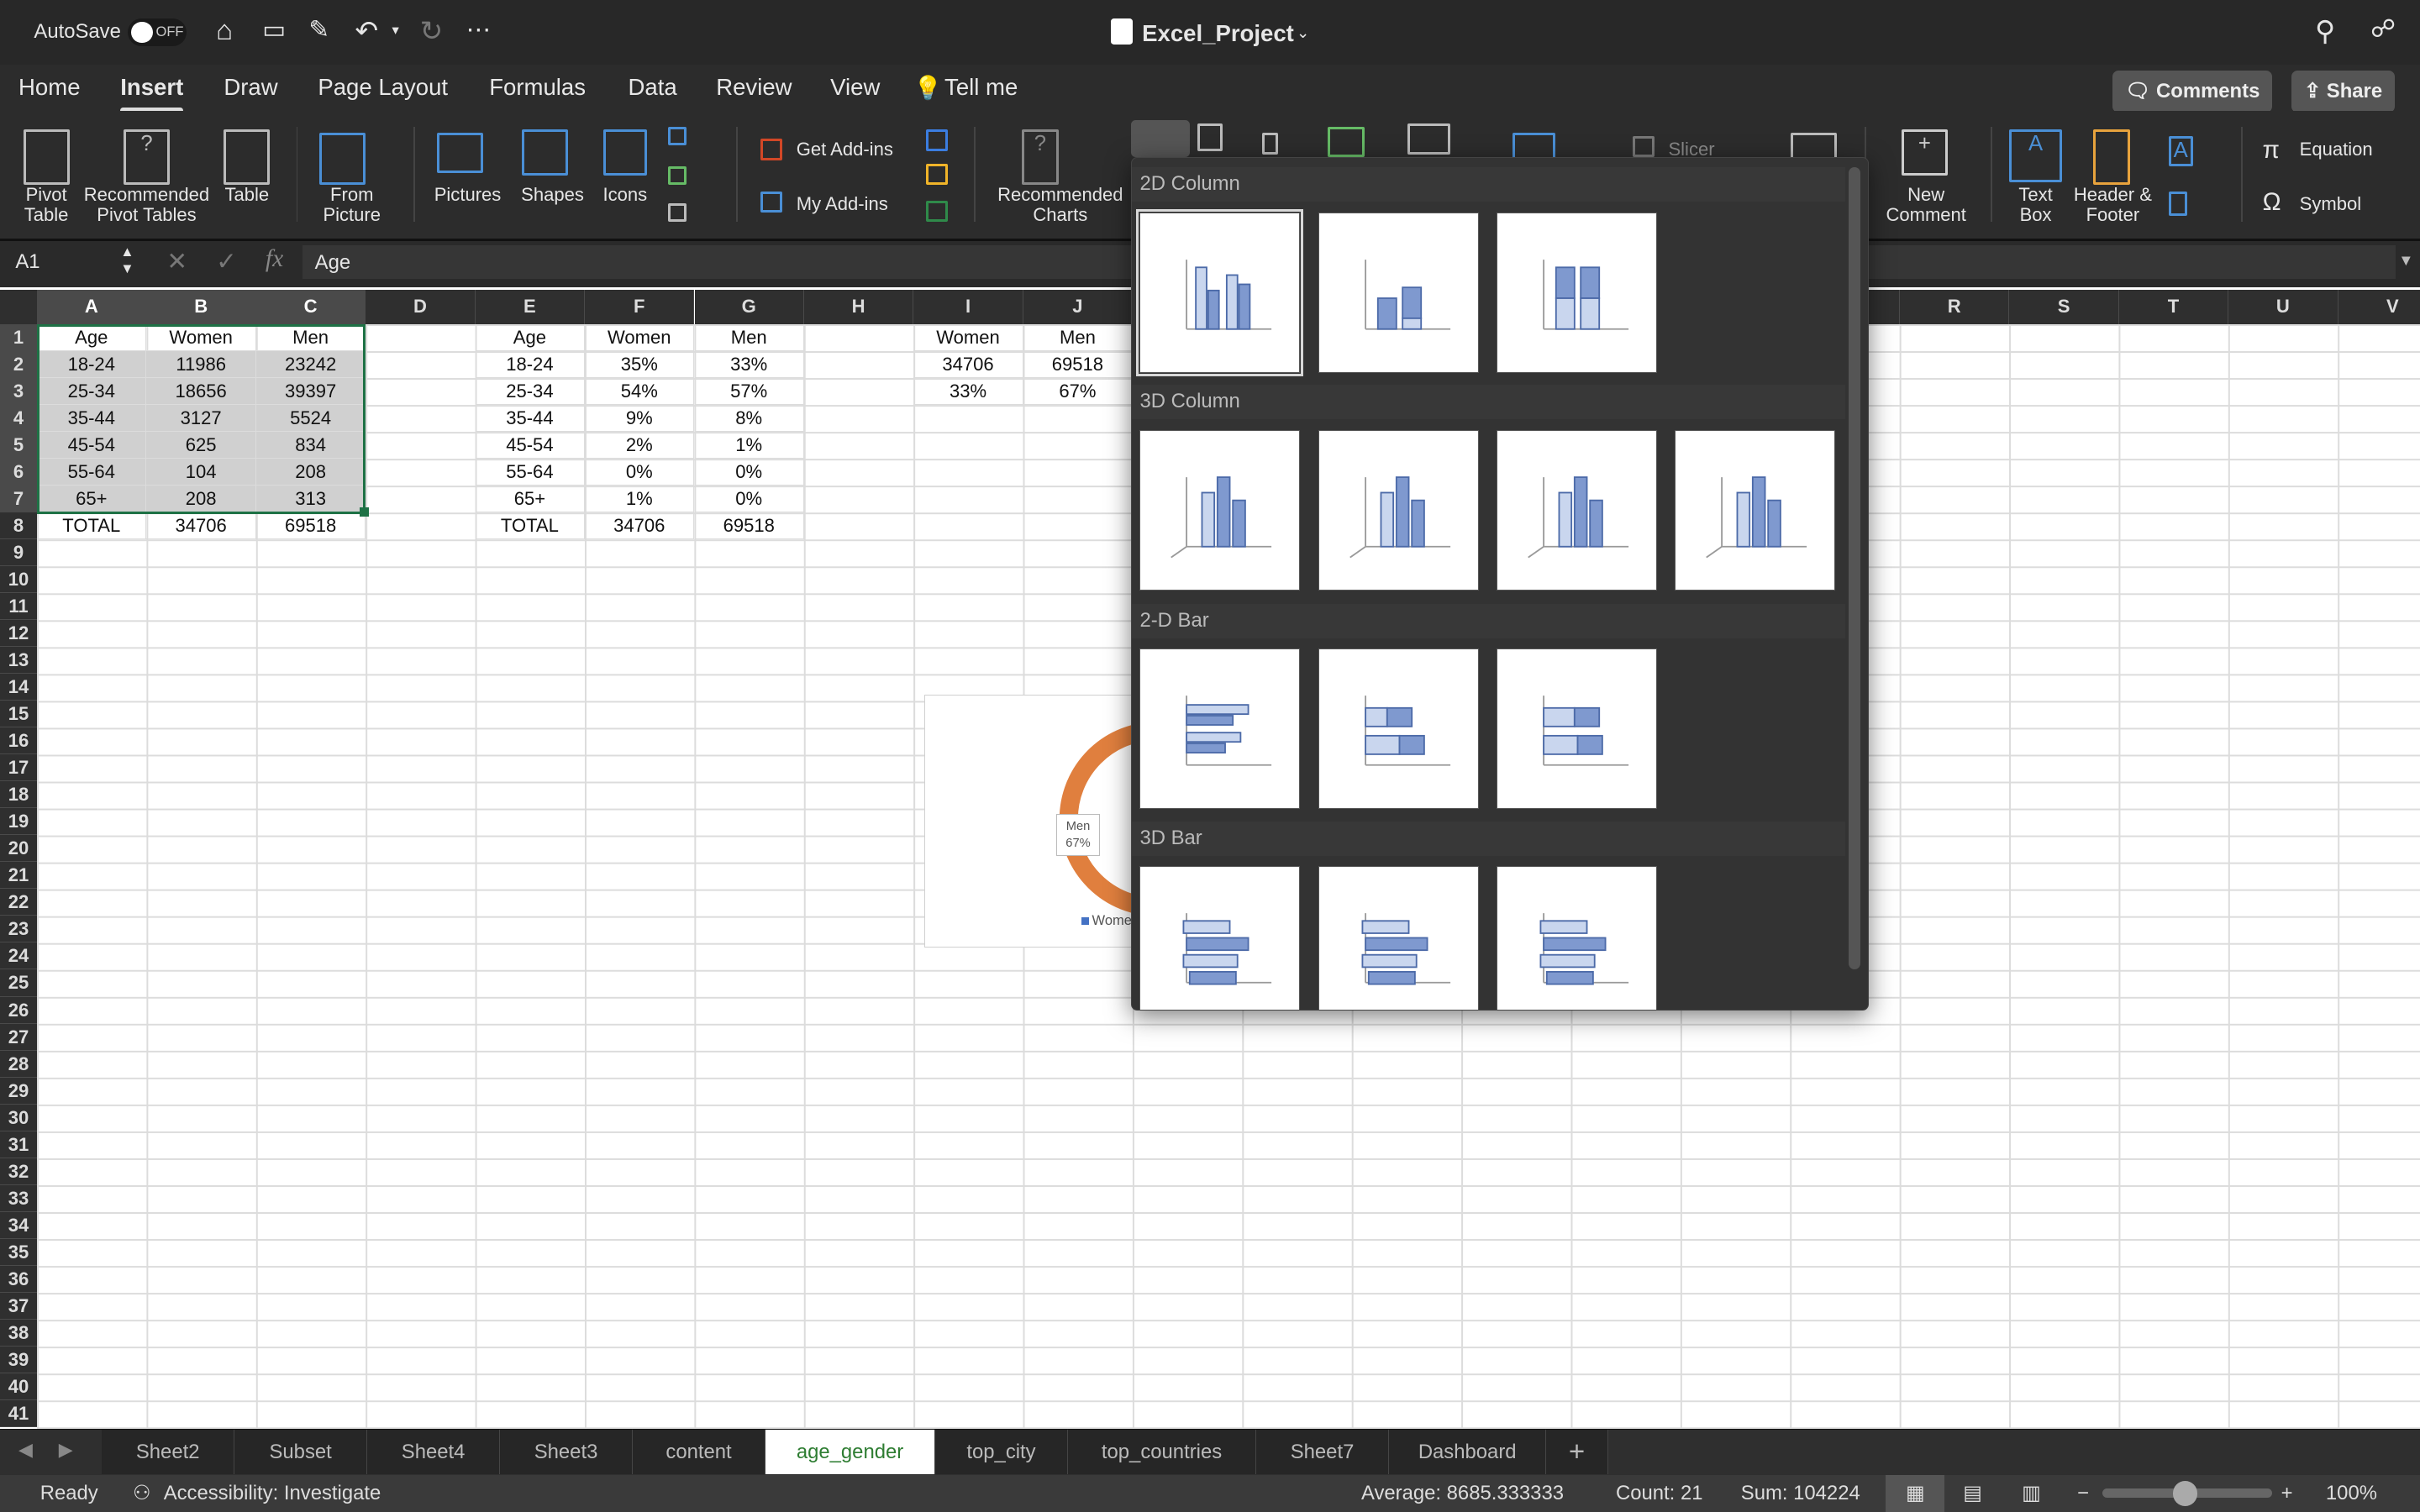 This screenshot has width=2420, height=1512. I want to click on text-box-icon: A, so click(2036, 155).